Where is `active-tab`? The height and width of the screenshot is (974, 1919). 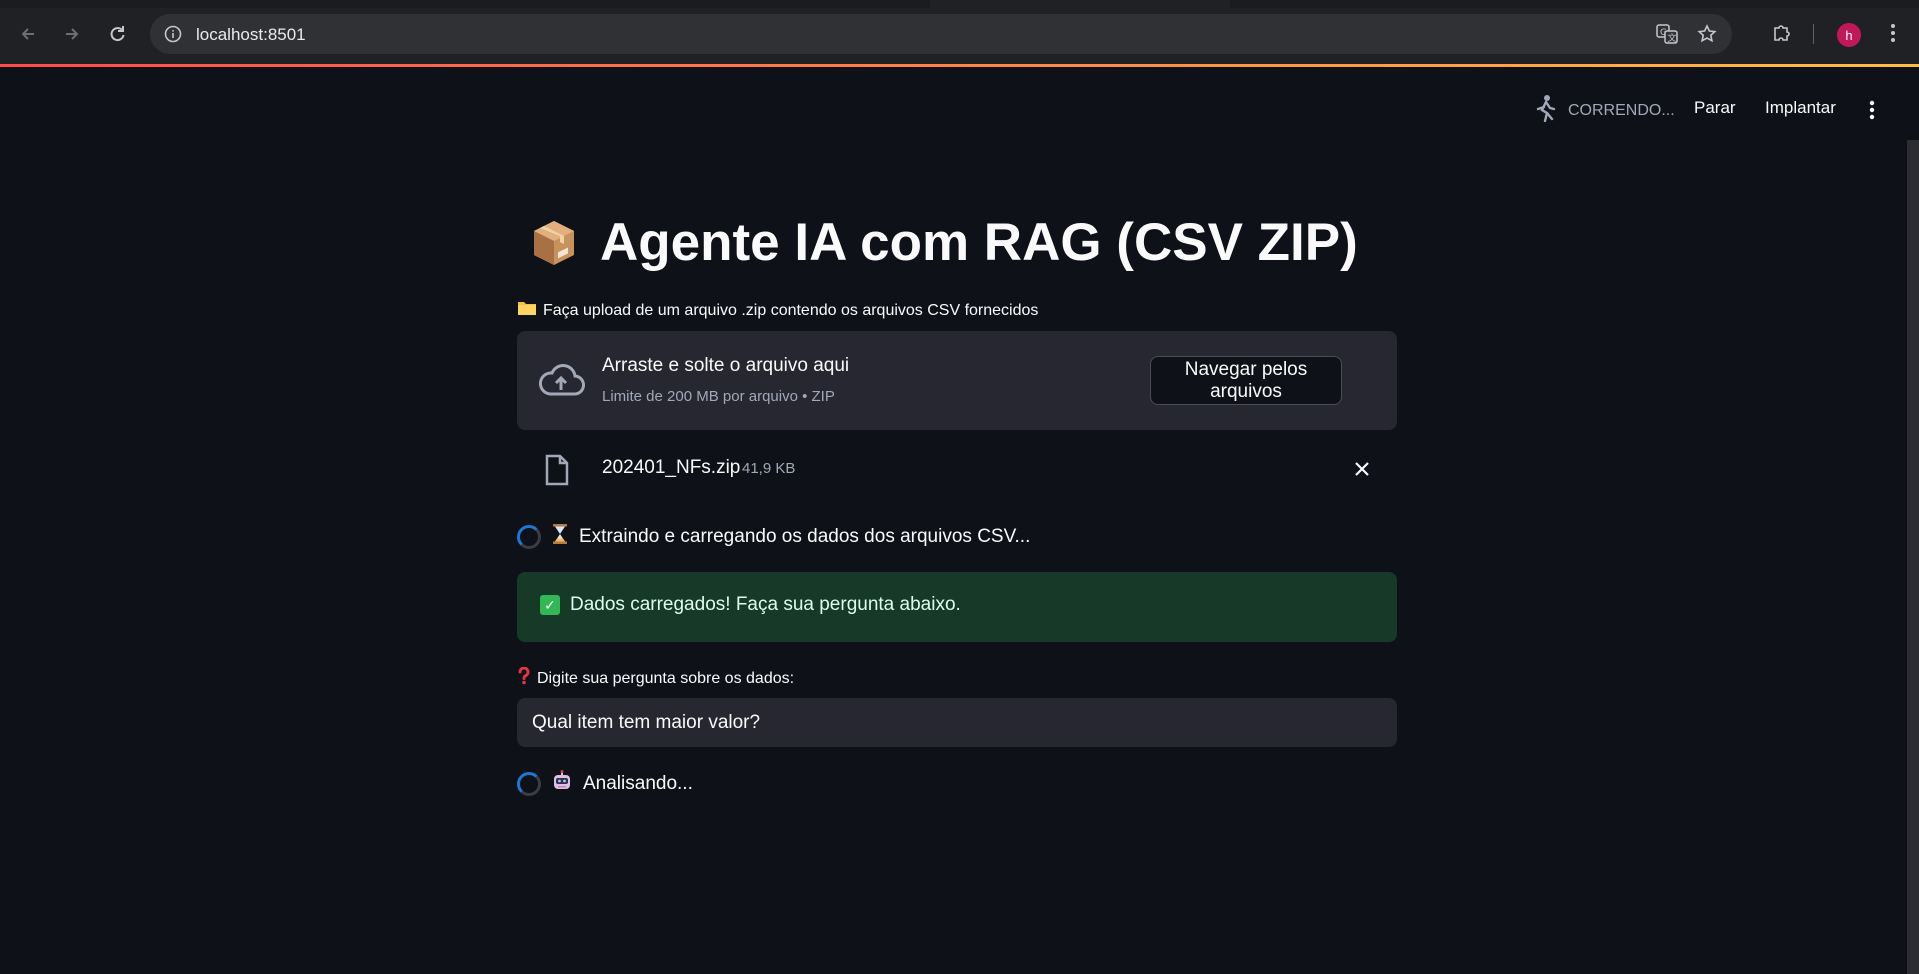 active-tab is located at coordinates (1080, 4).